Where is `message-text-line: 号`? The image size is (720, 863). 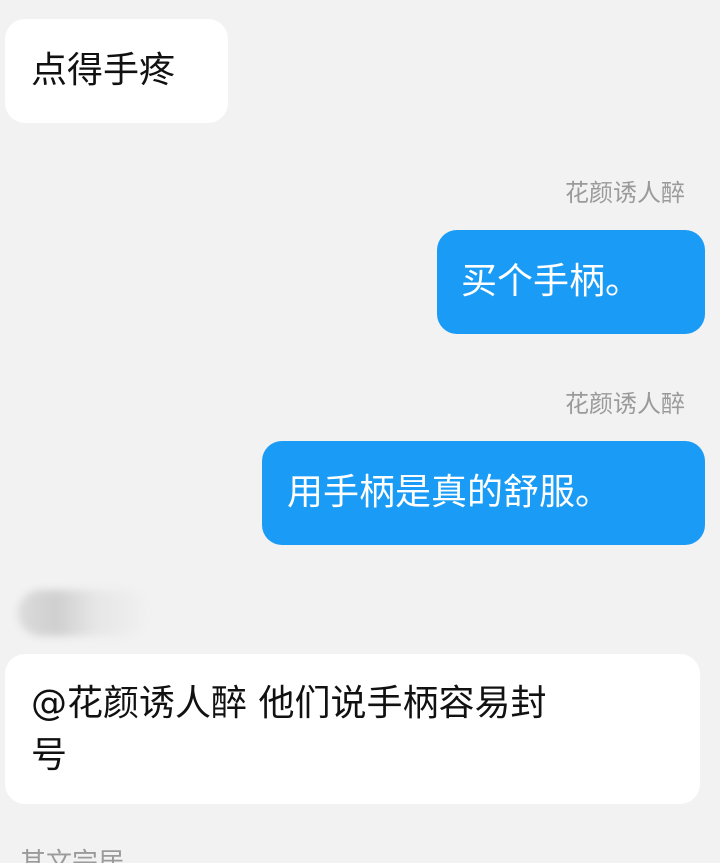
message-text-line: 号 is located at coordinates (49, 755).